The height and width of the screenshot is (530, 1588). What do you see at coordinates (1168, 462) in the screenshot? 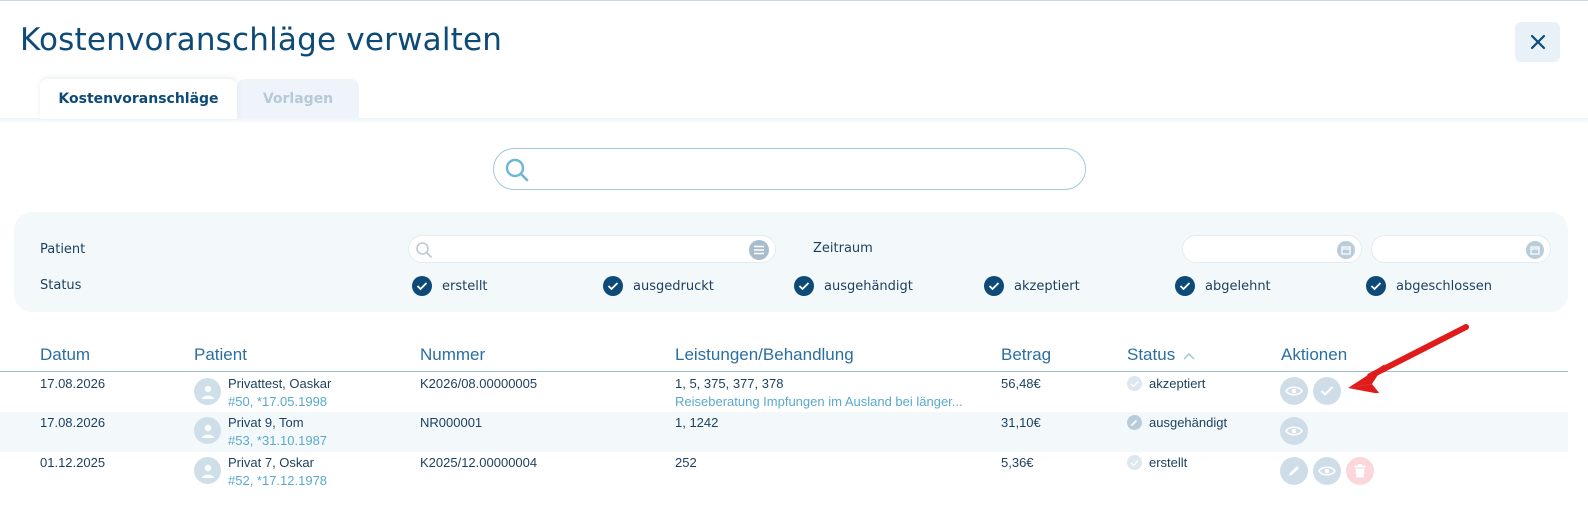
I see `cell-status: erstellt` at bounding box center [1168, 462].